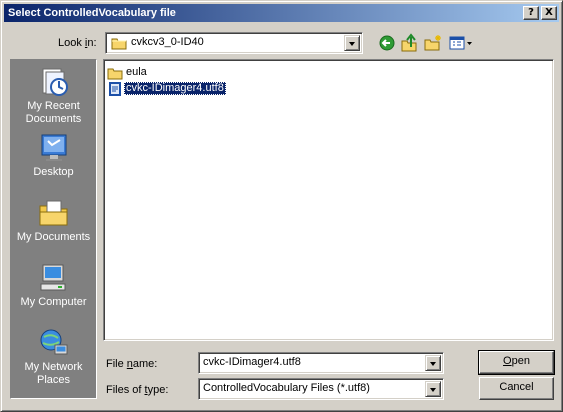 The height and width of the screenshot is (412, 563). Describe the element at coordinates (77, 43) in the screenshot. I see `look-in-label: Look in:` at that location.